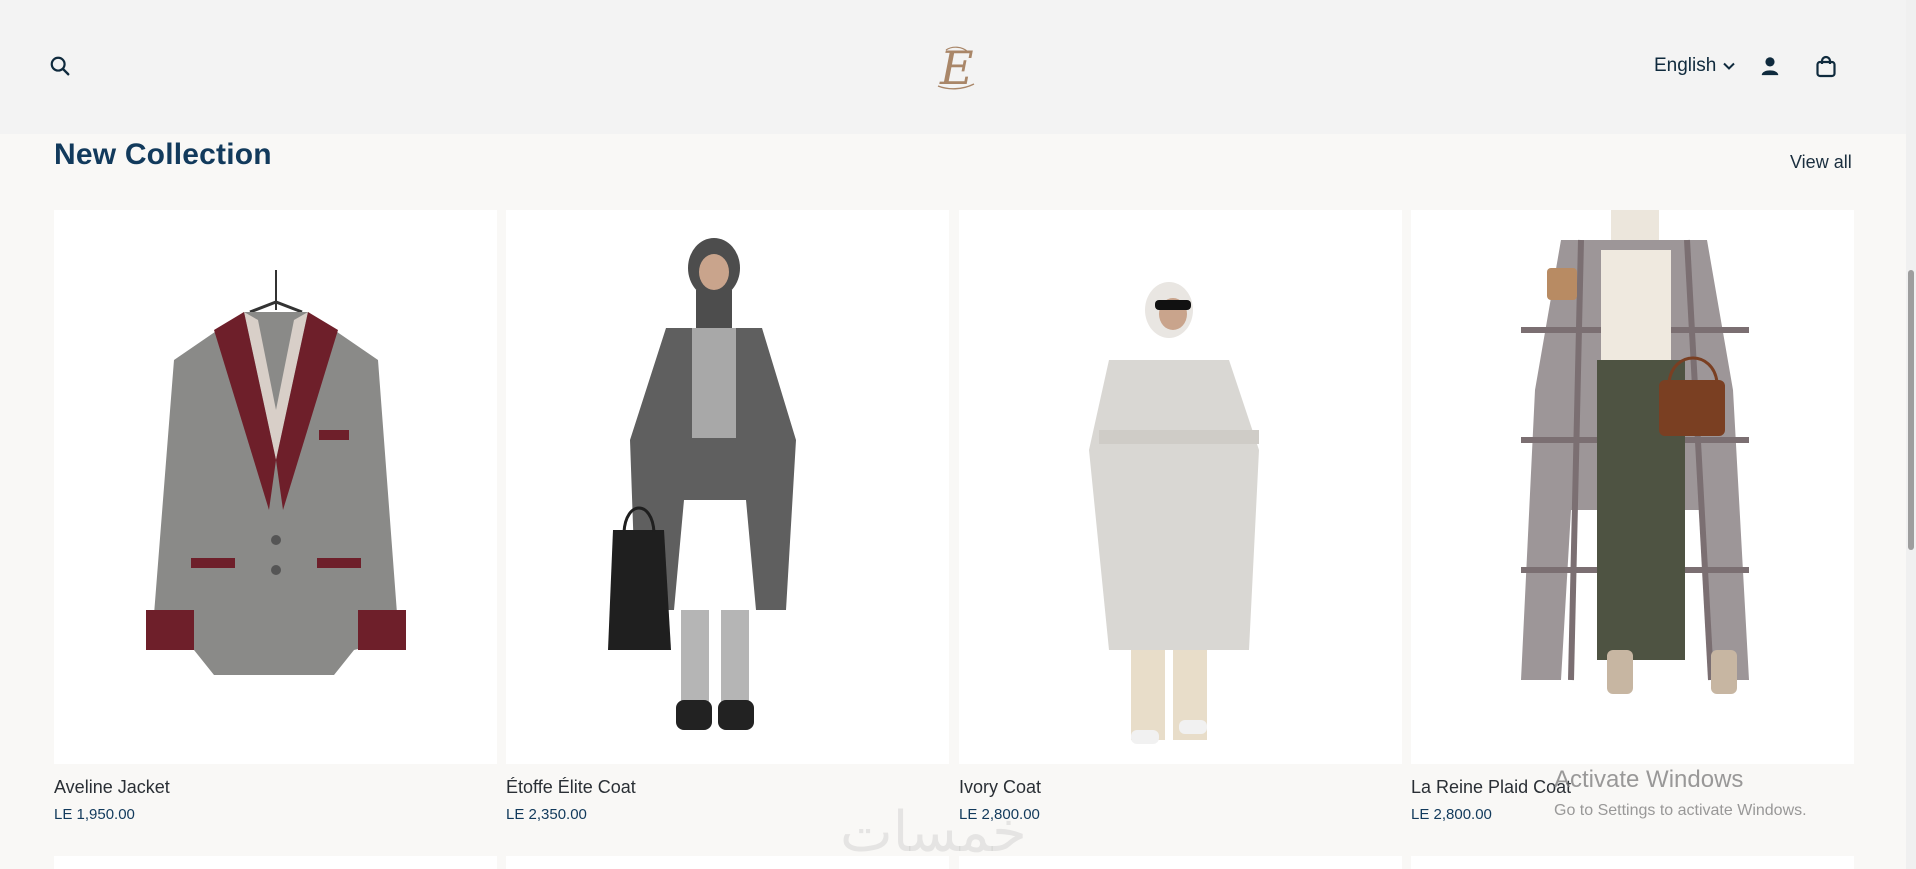 The image size is (1916, 869). What do you see at coordinates (702, 484) in the screenshot?
I see `model-grey-coat-illustration` at bounding box center [702, 484].